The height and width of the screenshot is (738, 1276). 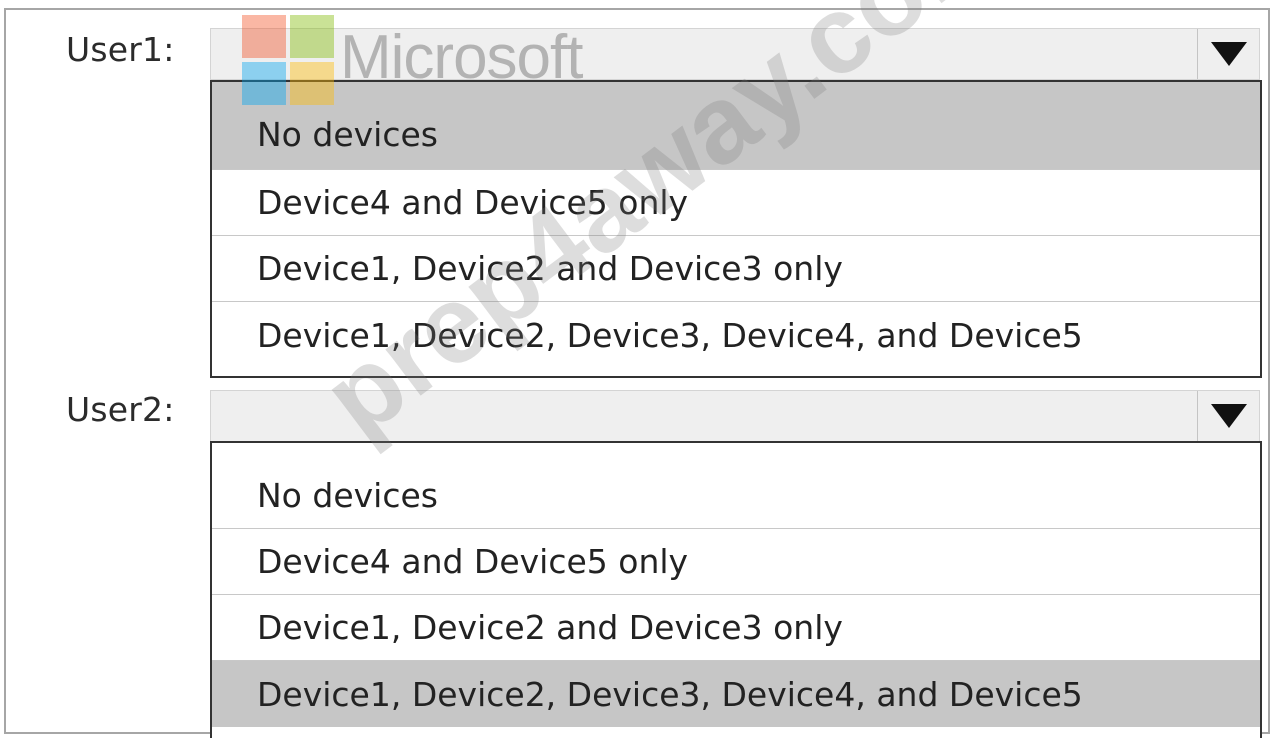 What do you see at coordinates (264, 36) in the screenshot?
I see `logo-square-red` at bounding box center [264, 36].